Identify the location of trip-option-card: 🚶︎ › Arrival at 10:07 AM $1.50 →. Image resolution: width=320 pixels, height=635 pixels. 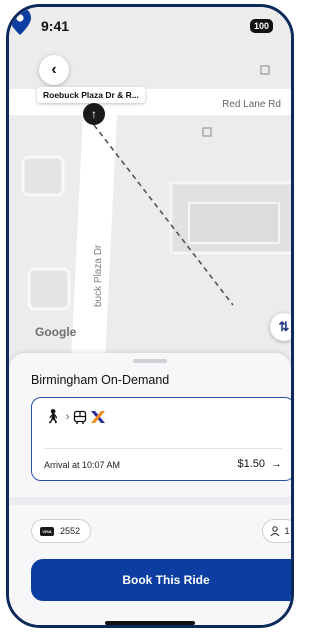
(161, 439).